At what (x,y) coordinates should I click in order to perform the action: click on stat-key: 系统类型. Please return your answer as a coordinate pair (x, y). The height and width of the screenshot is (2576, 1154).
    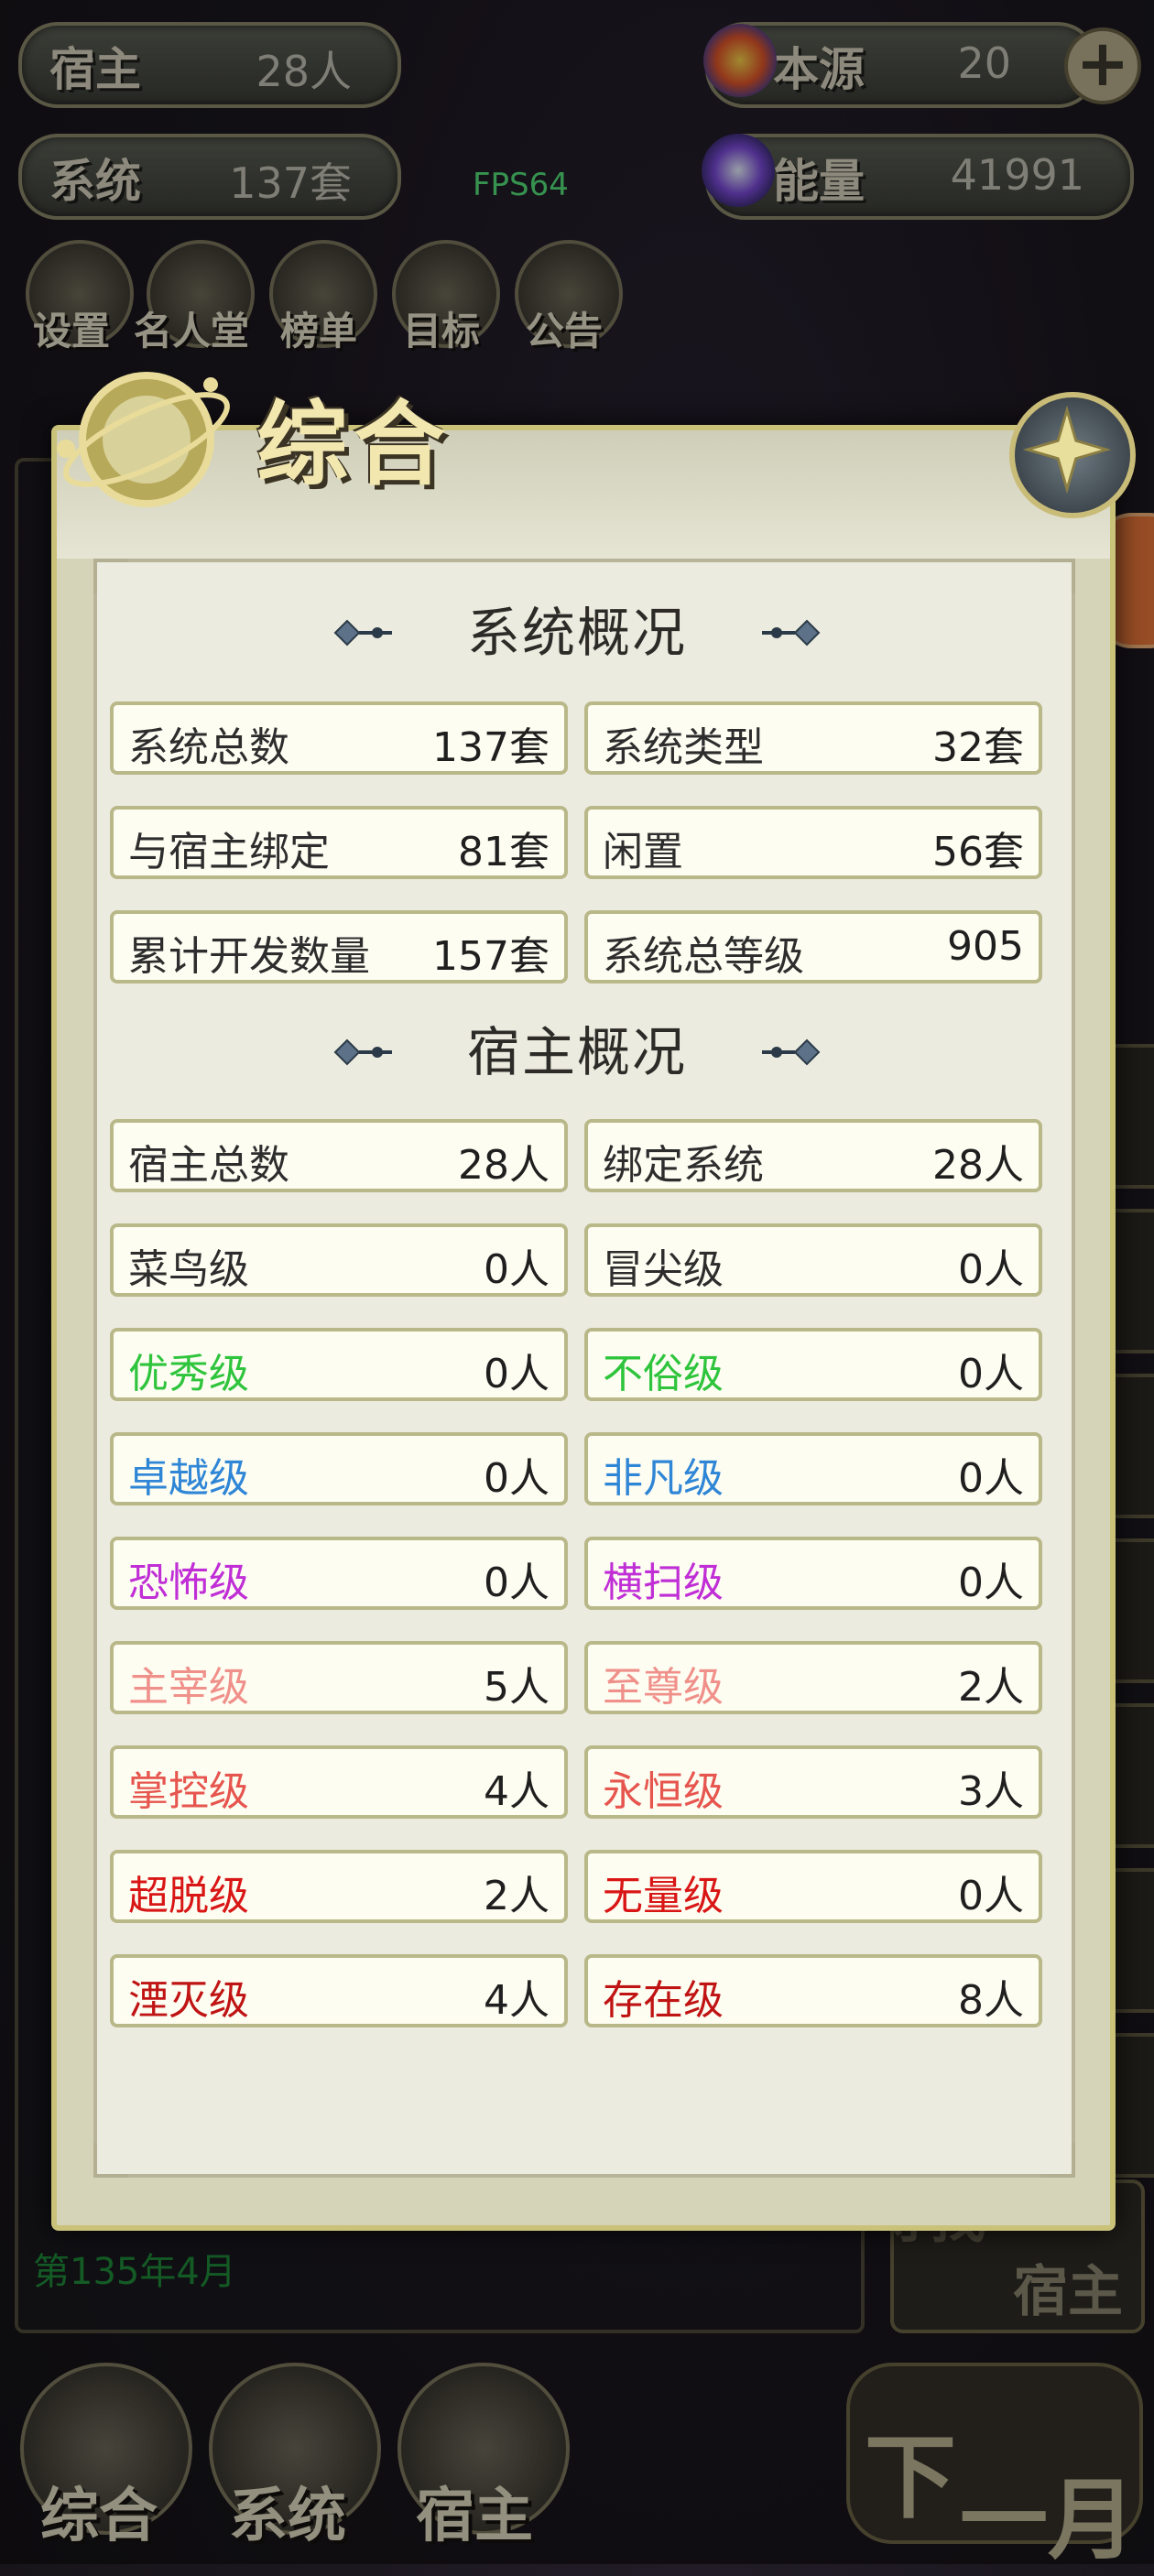
    Looking at the image, I should click on (683, 747).